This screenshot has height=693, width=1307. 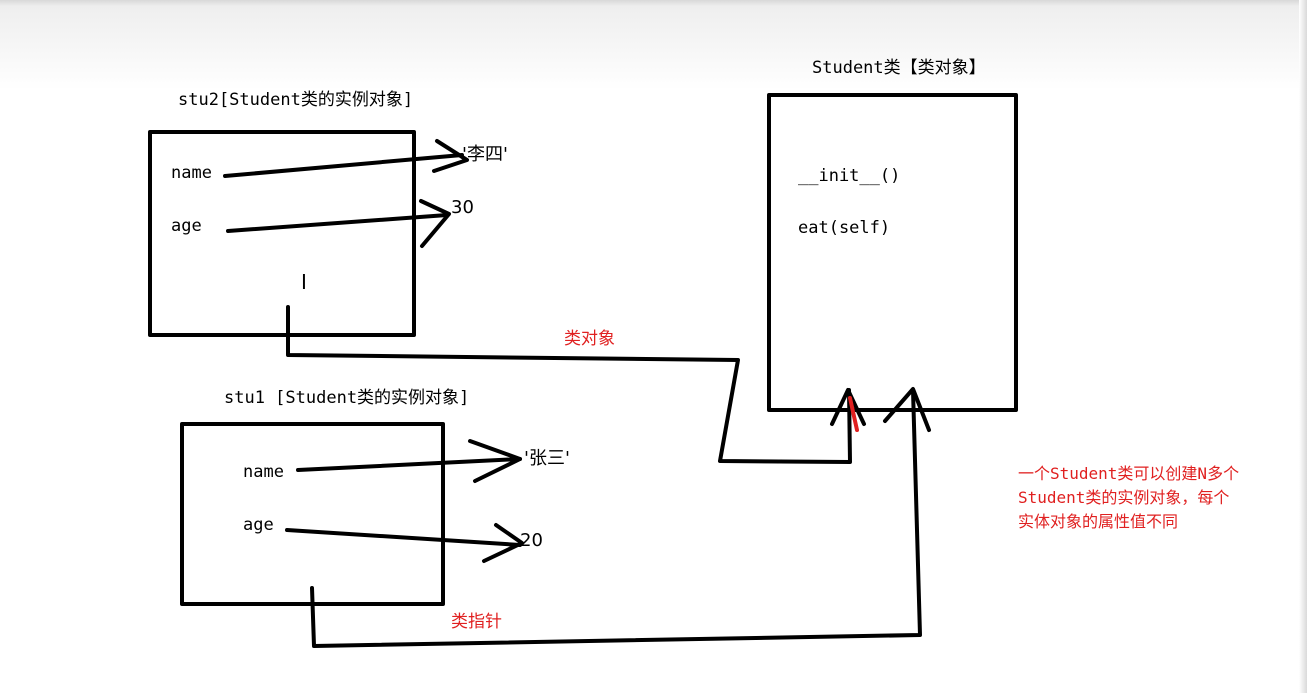 What do you see at coordinates (849, 176) in the screenshot?
I see `init-method: __init__()` at bounding box center [849, 176].